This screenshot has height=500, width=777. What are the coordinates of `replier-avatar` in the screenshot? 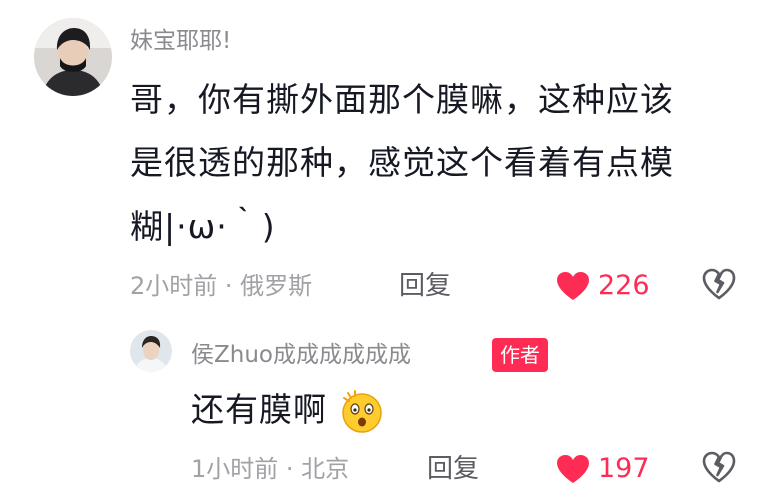 It's located at (151, 351).